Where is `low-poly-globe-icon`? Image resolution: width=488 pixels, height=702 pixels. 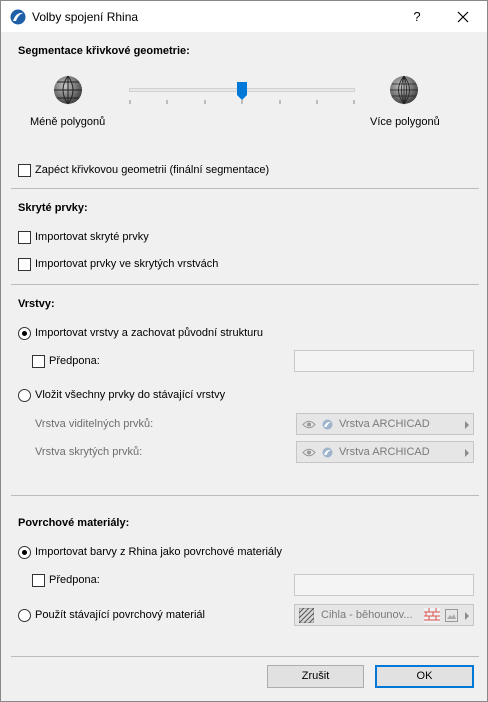 low-poly-globe-icon is located at coordinates (68, 90).